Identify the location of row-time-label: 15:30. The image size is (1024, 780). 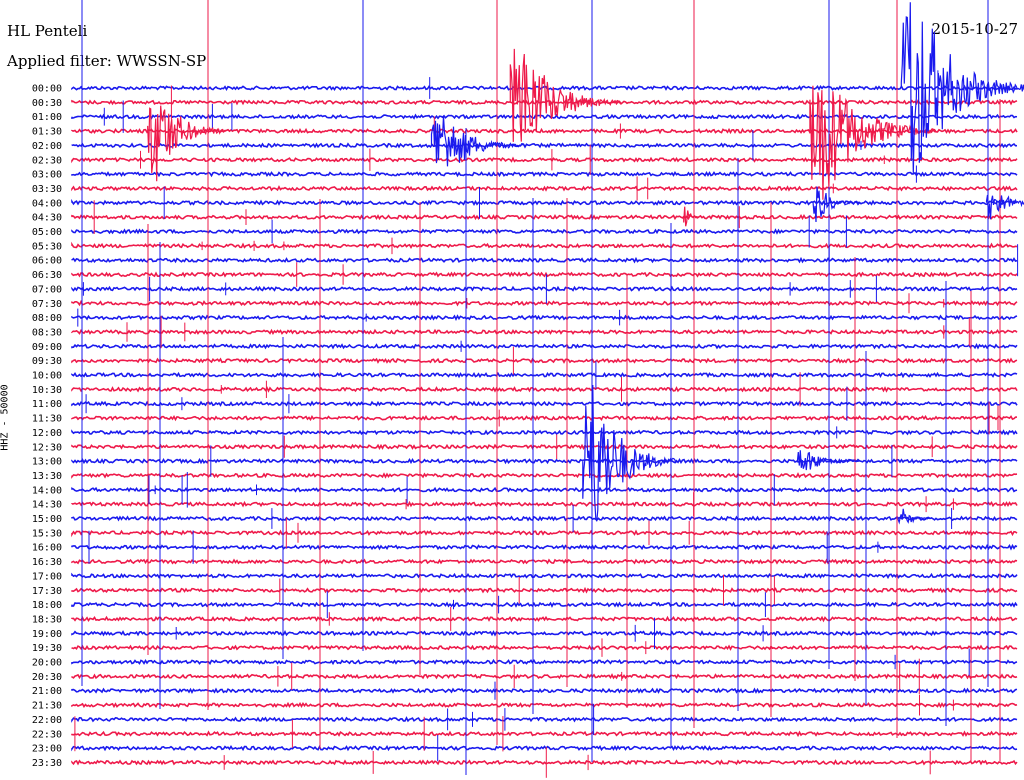
(47, 533).